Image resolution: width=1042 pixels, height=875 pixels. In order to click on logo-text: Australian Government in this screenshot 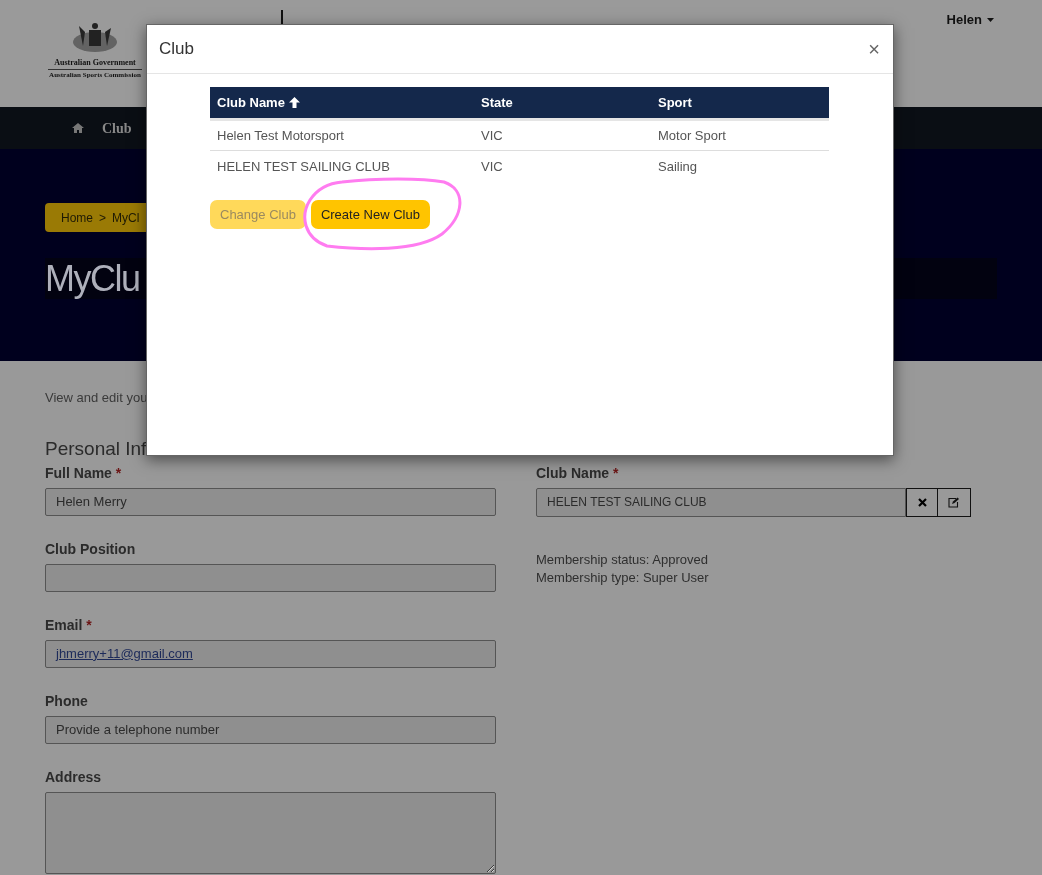, I will do `click(95, 63)`.